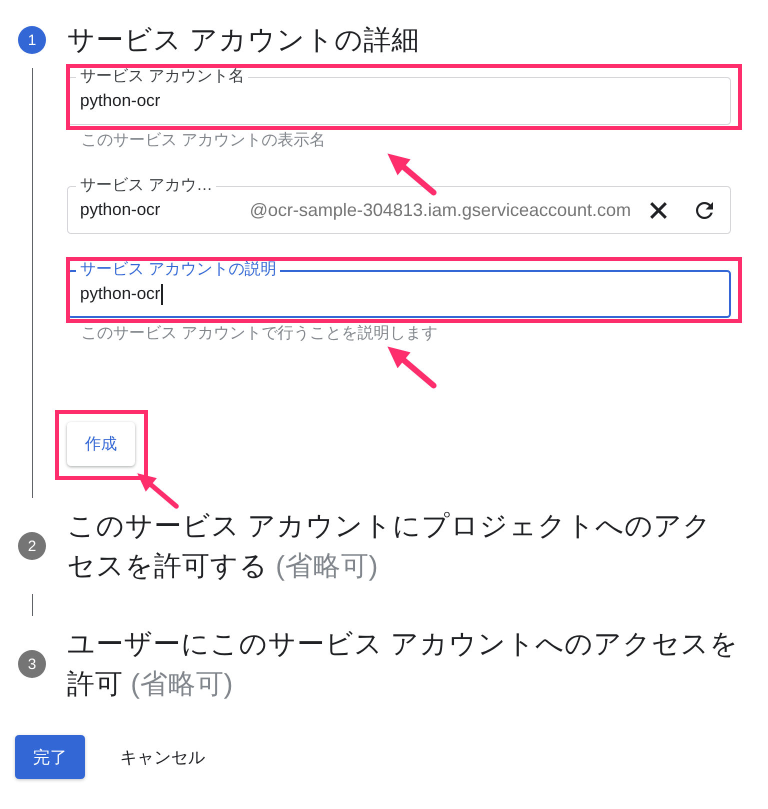 The width and height of the screenshot is (768, 809). I want to click on create-button: 作成, so click(101, 444).